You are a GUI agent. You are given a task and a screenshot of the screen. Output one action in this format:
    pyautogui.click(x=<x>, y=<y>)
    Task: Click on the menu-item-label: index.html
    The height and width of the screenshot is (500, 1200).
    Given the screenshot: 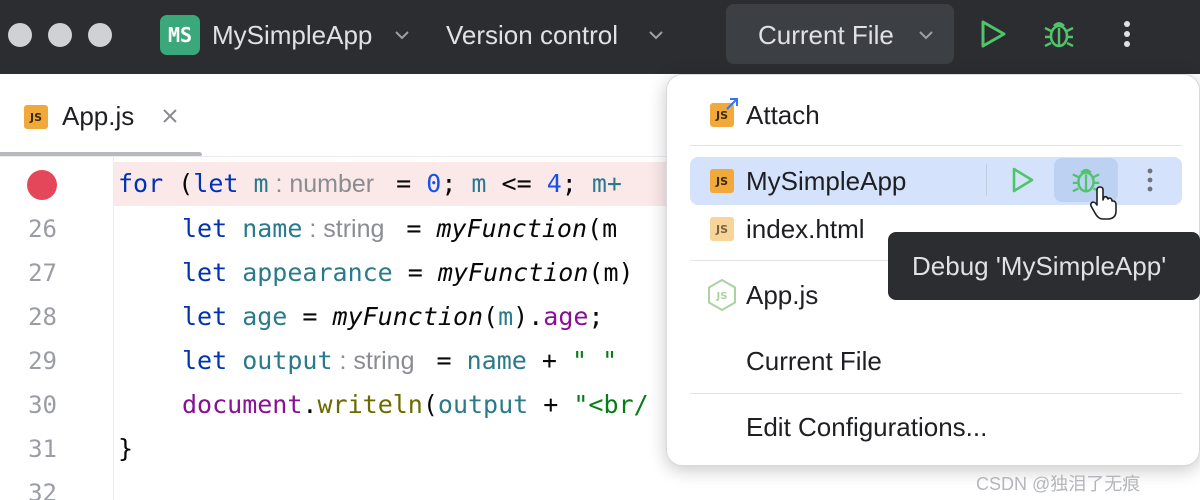 What is the action you would take?
    pyautogui.click(x=805, y=229)
    